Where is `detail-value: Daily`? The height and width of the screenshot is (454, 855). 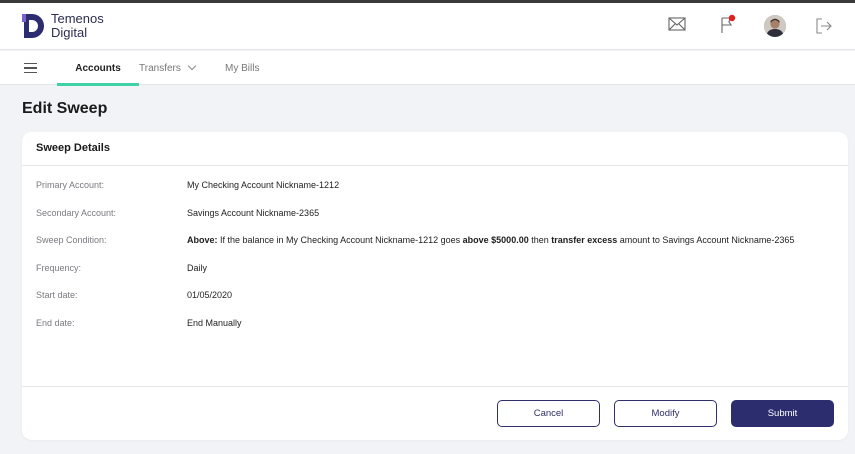
detail-value: Daily is located at coordinates (197, 267).